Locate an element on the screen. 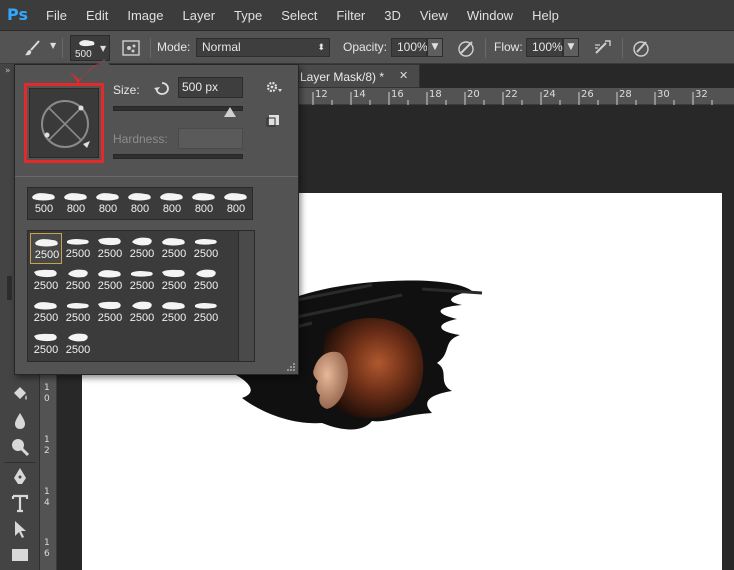  separator is located at coordinates (622, 48).